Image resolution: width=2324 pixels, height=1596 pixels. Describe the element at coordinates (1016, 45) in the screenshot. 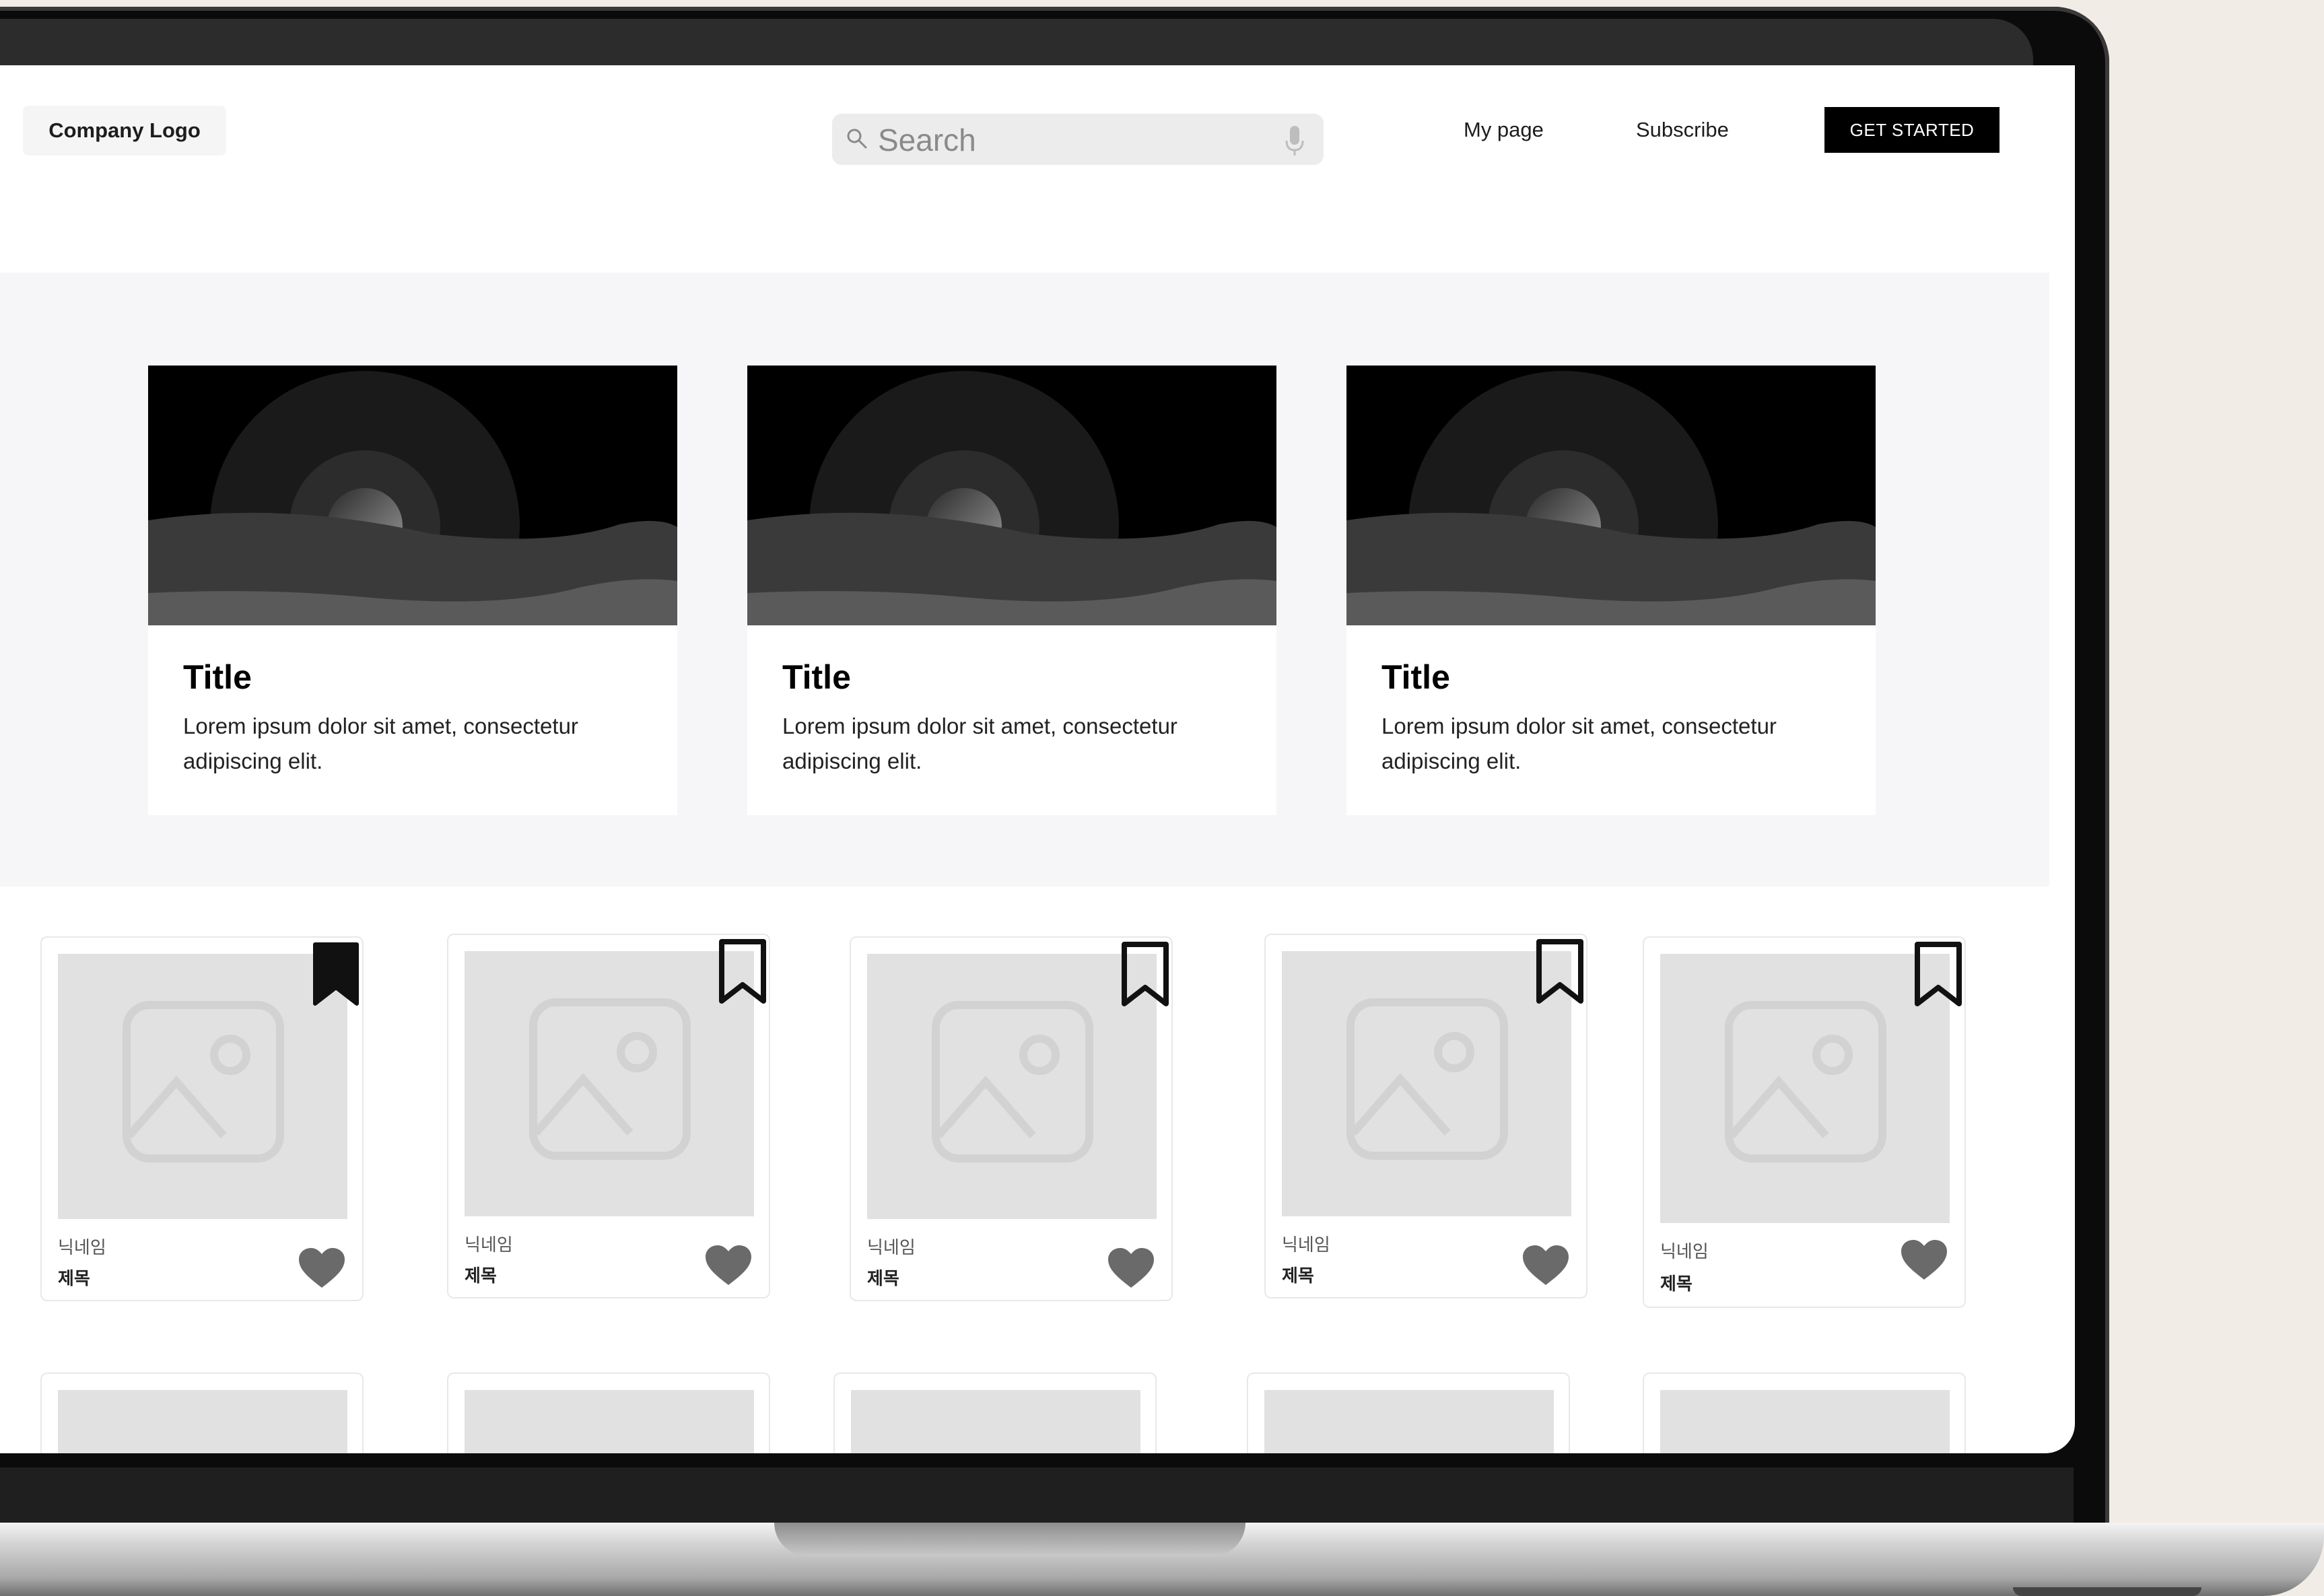

I see `screen-top-bezel` at that location.